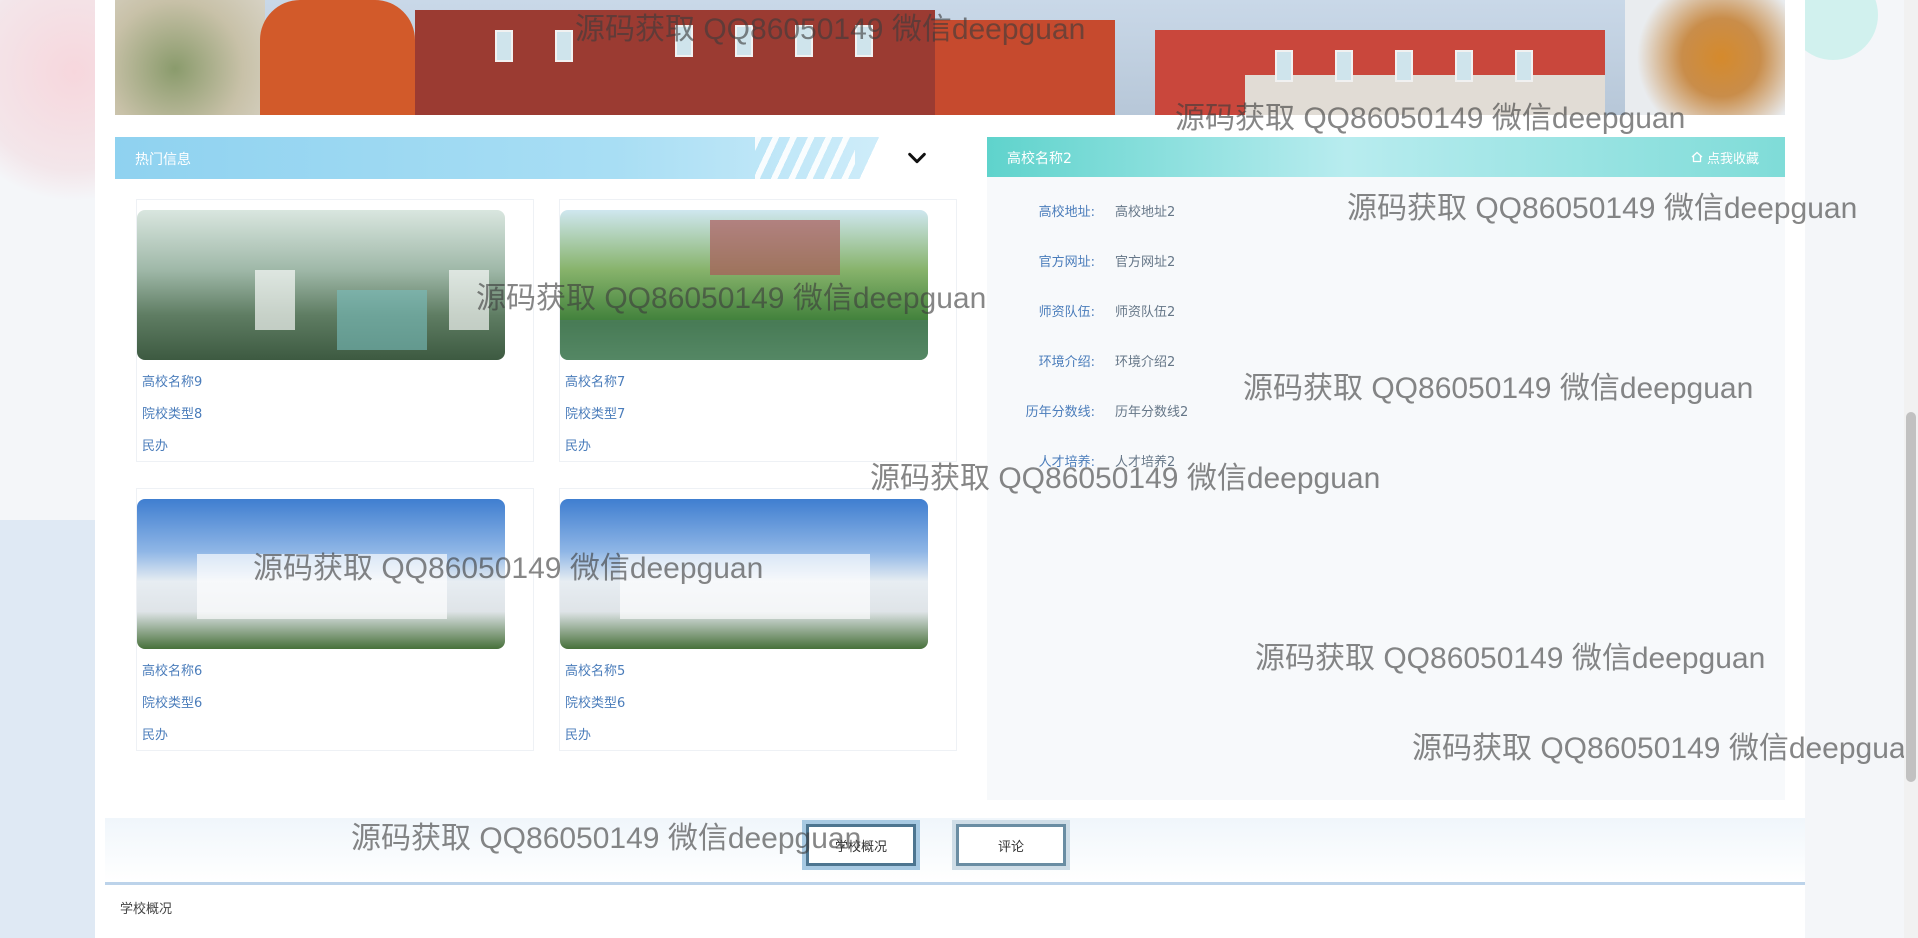 The height and width of the screenshot is (938, 1918). I want to click on detail-tab-bar: 学校概况 评论, so click(955, 851).